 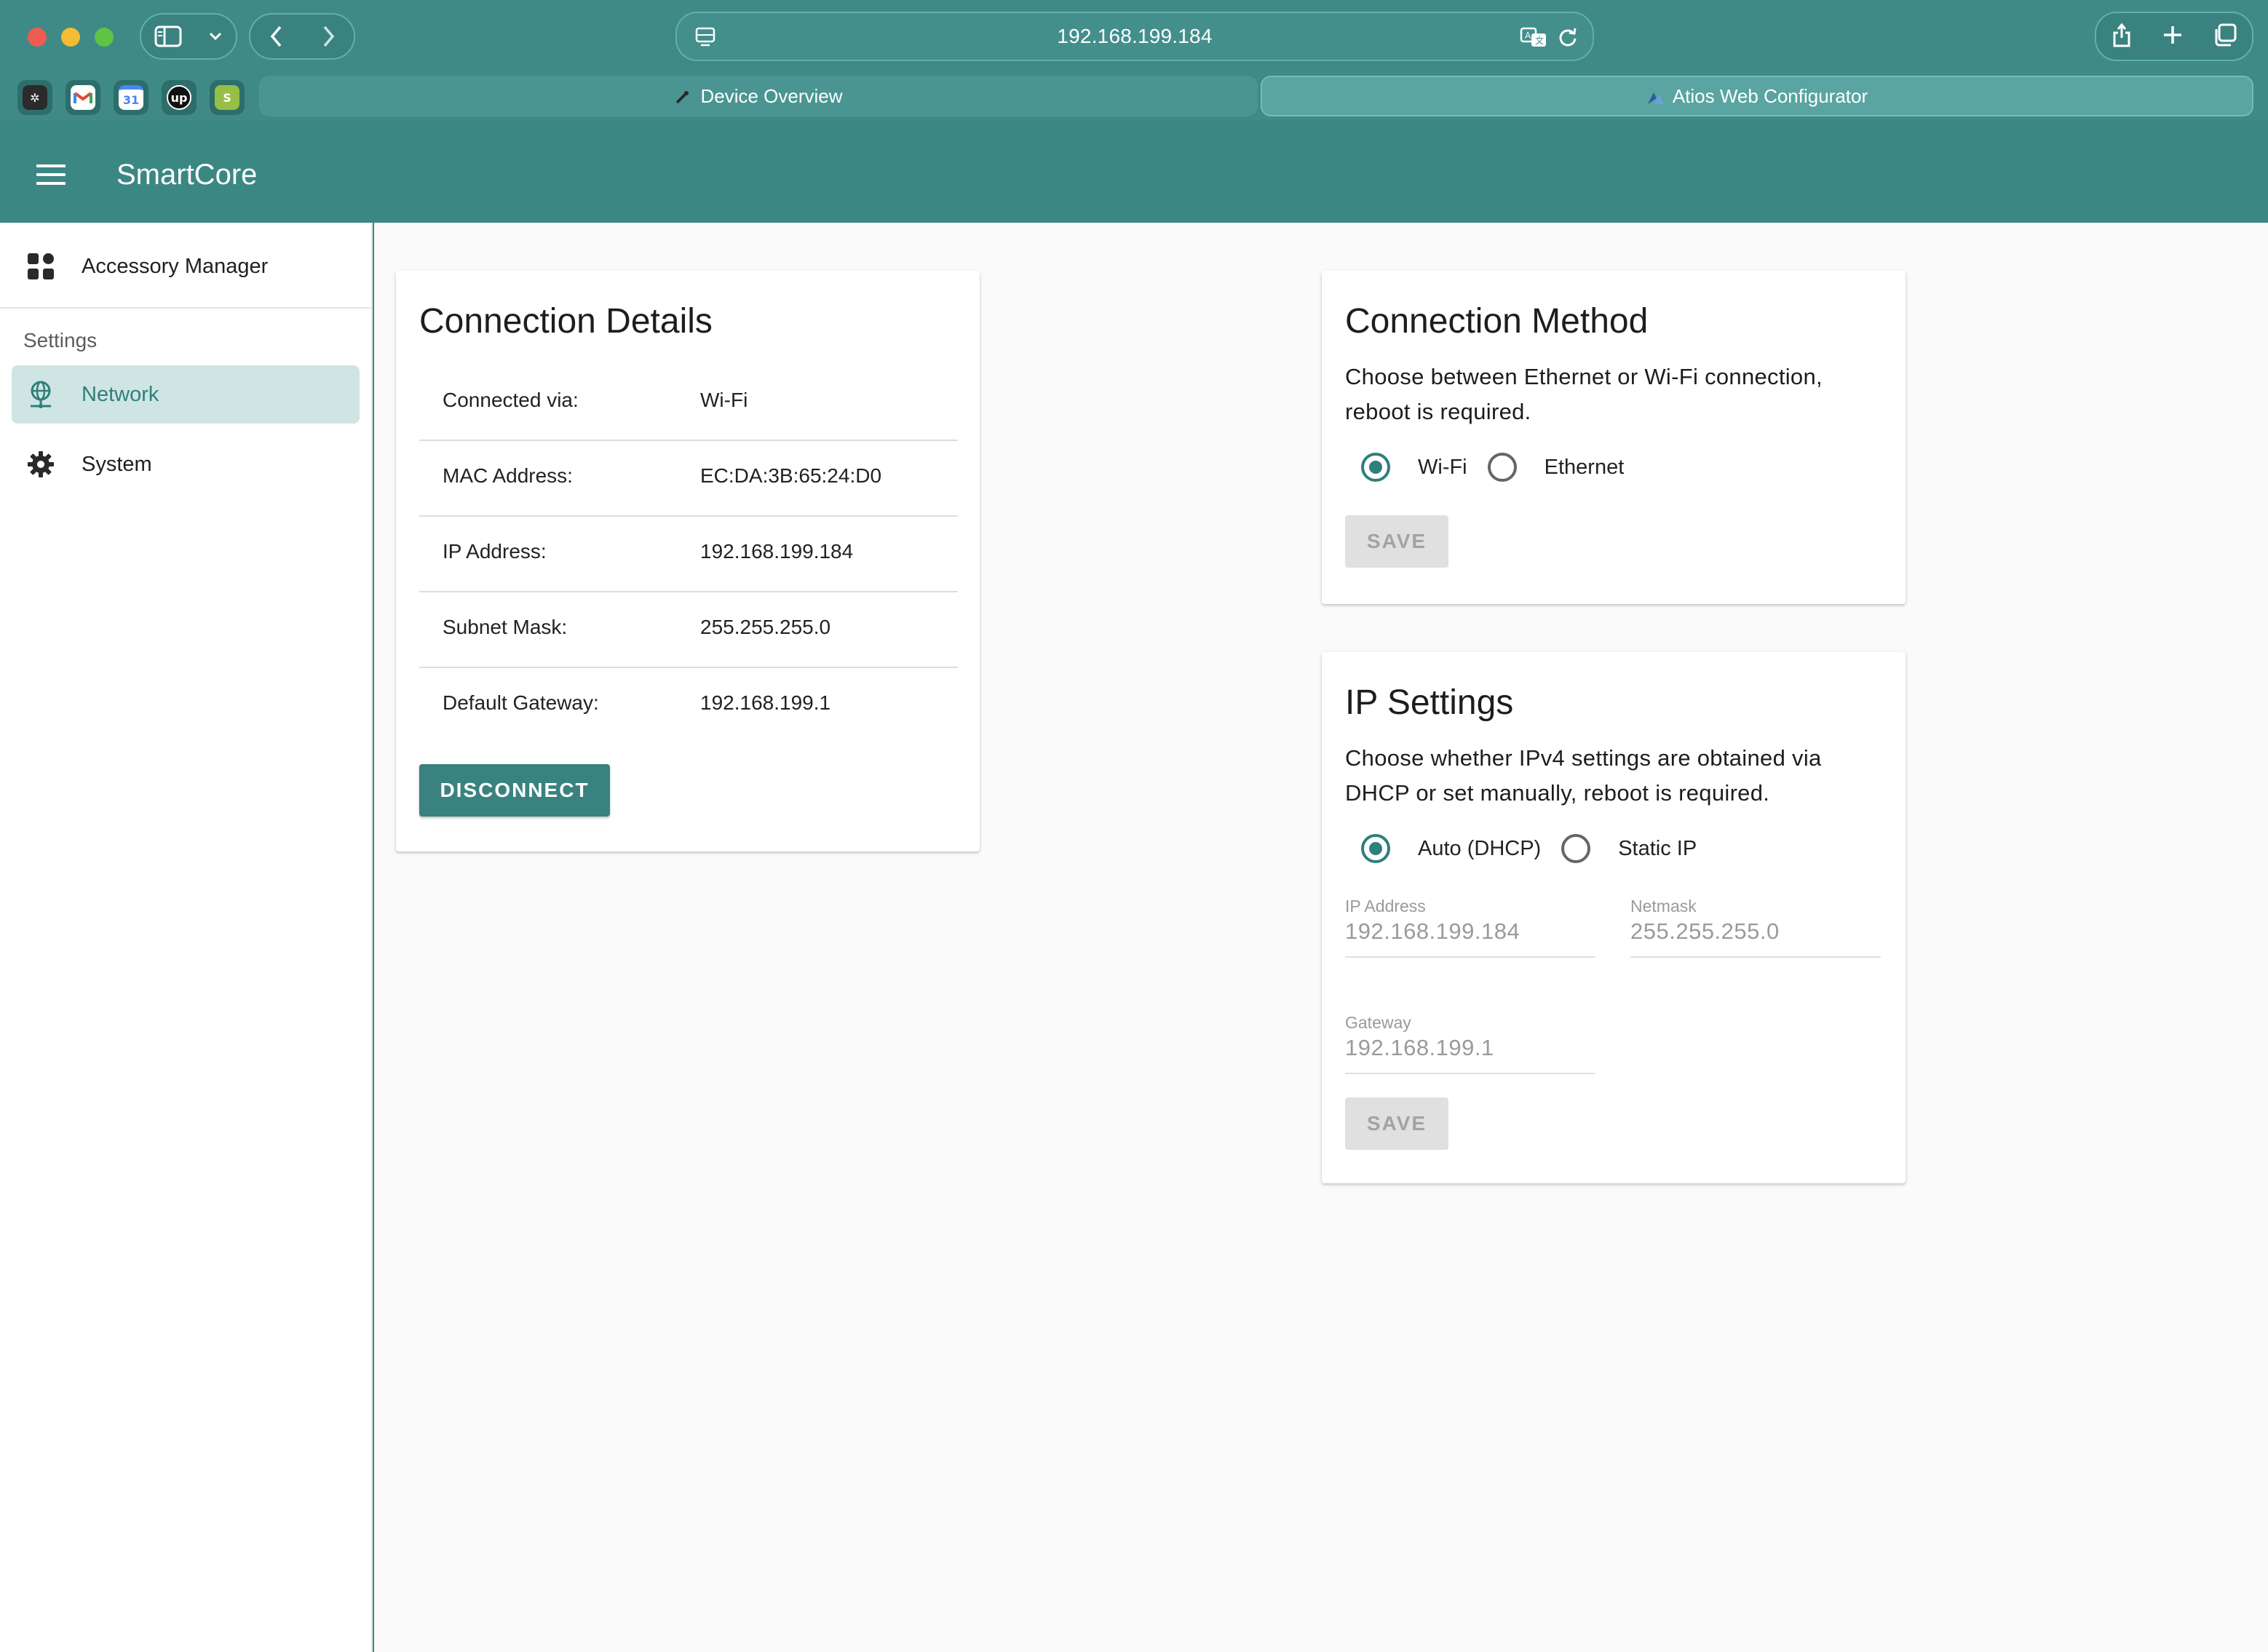 What do you see at coordinates (1378, 1022) in the screenshot?
I see `field-label: Gateway` at bounding box center [1378, 1022].